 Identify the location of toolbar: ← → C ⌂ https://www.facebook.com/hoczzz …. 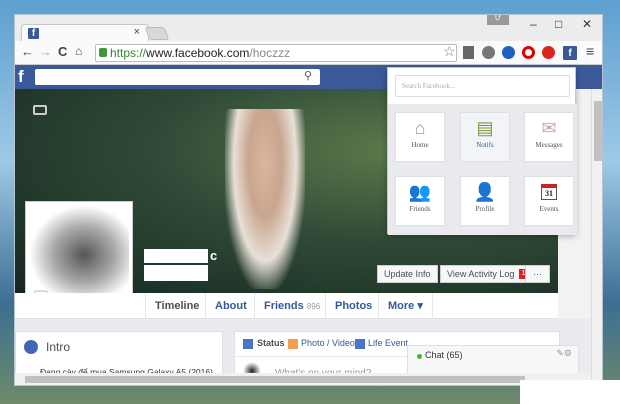
(308, 53).